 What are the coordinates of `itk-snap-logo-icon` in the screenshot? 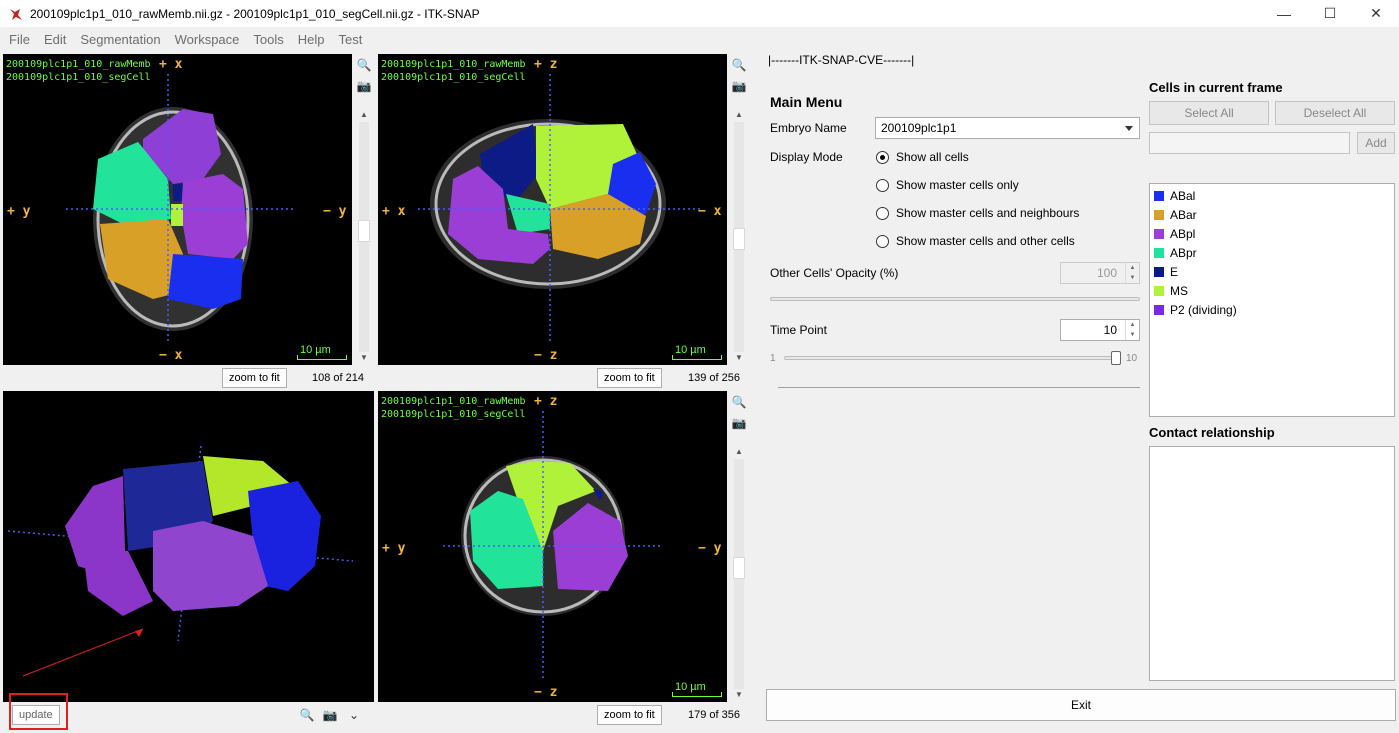 It's located at (16, 14).